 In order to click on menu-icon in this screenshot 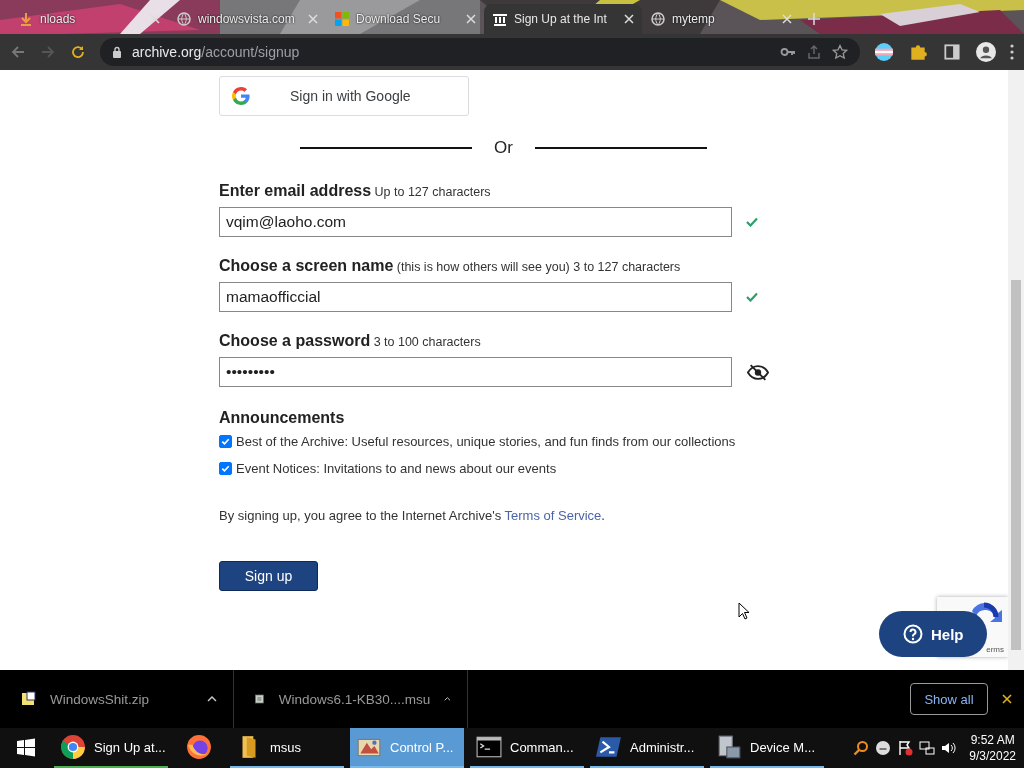, I will do `click(1012, 52)`.